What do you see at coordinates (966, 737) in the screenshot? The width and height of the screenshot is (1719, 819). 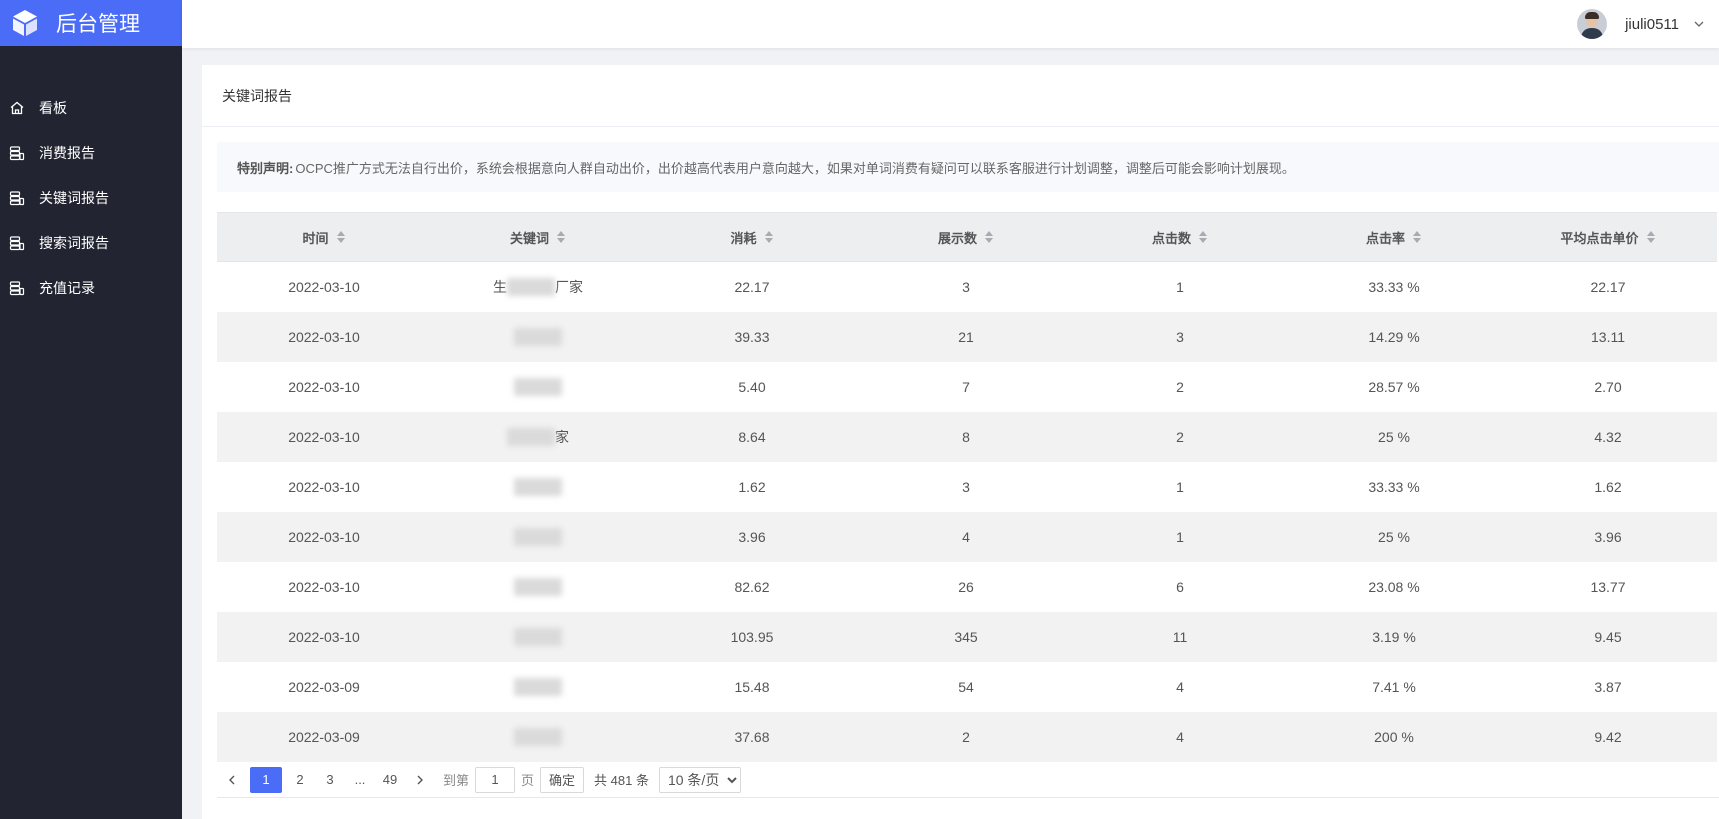 I see `cell-impressions: 2` at bounding box center [966, 737].